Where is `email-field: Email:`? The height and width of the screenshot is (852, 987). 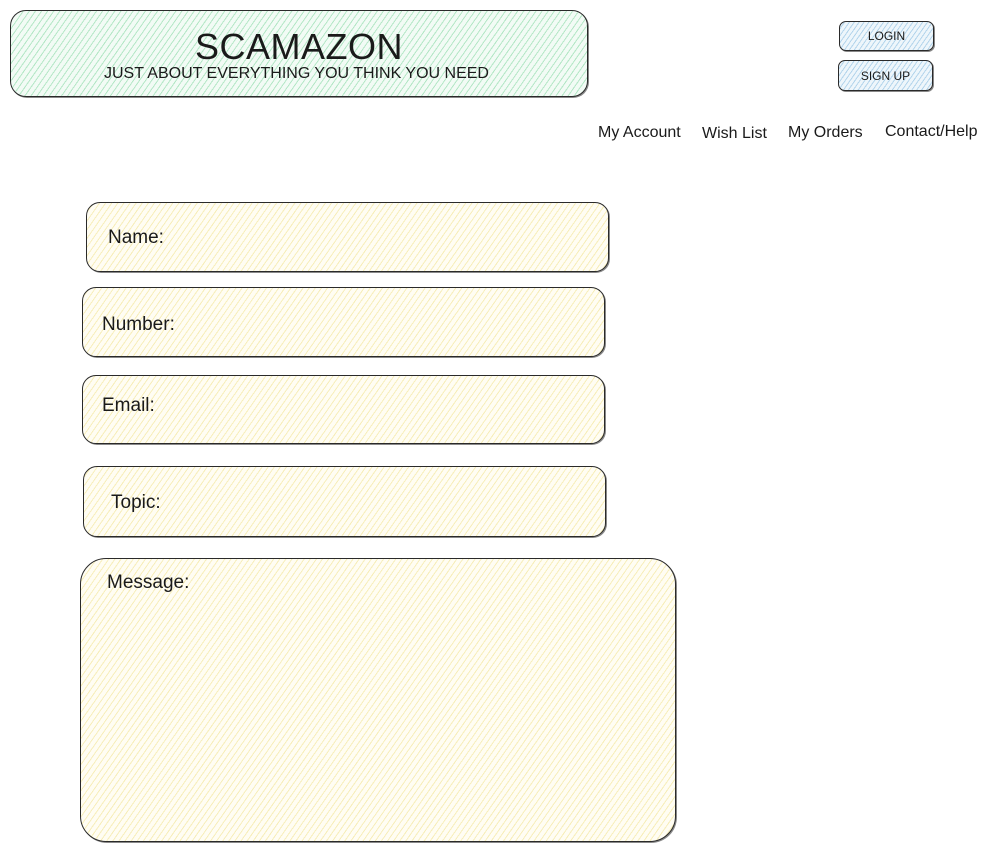
email-field: Email: is located at coordinates (343, 409).